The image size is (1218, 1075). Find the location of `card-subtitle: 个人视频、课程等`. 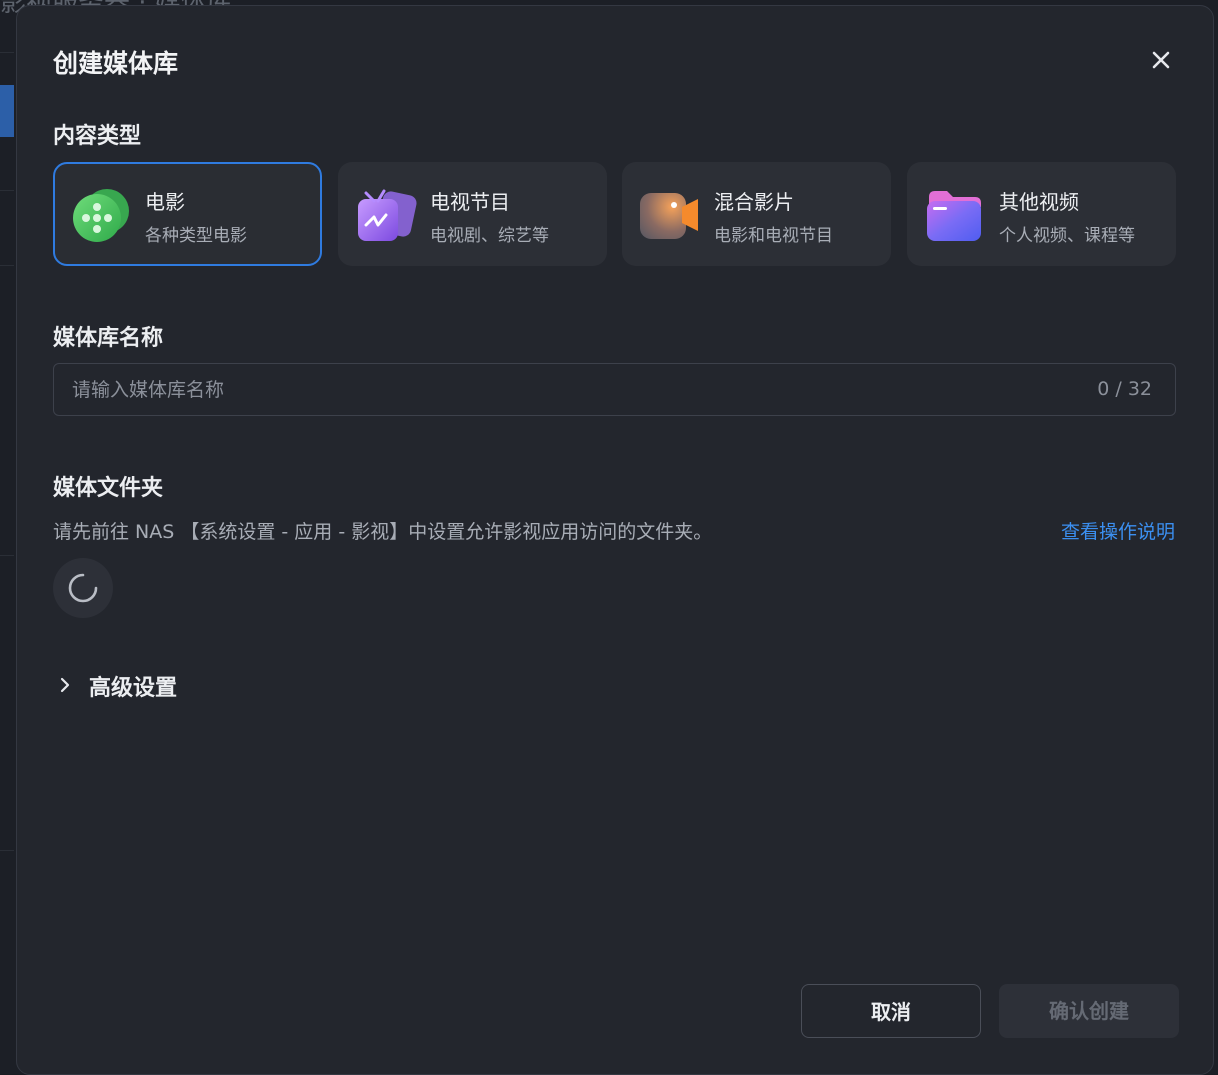

card-subtitle: 个人视频、课程等 is located at coordinates (1067, 236).